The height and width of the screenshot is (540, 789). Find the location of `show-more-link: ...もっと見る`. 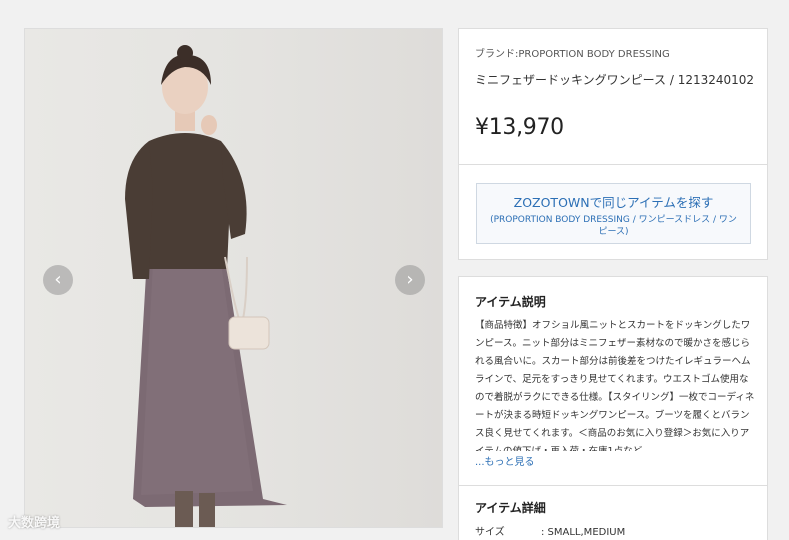

show-more-link: ...もっと見る is located at coordinates (505, 460).